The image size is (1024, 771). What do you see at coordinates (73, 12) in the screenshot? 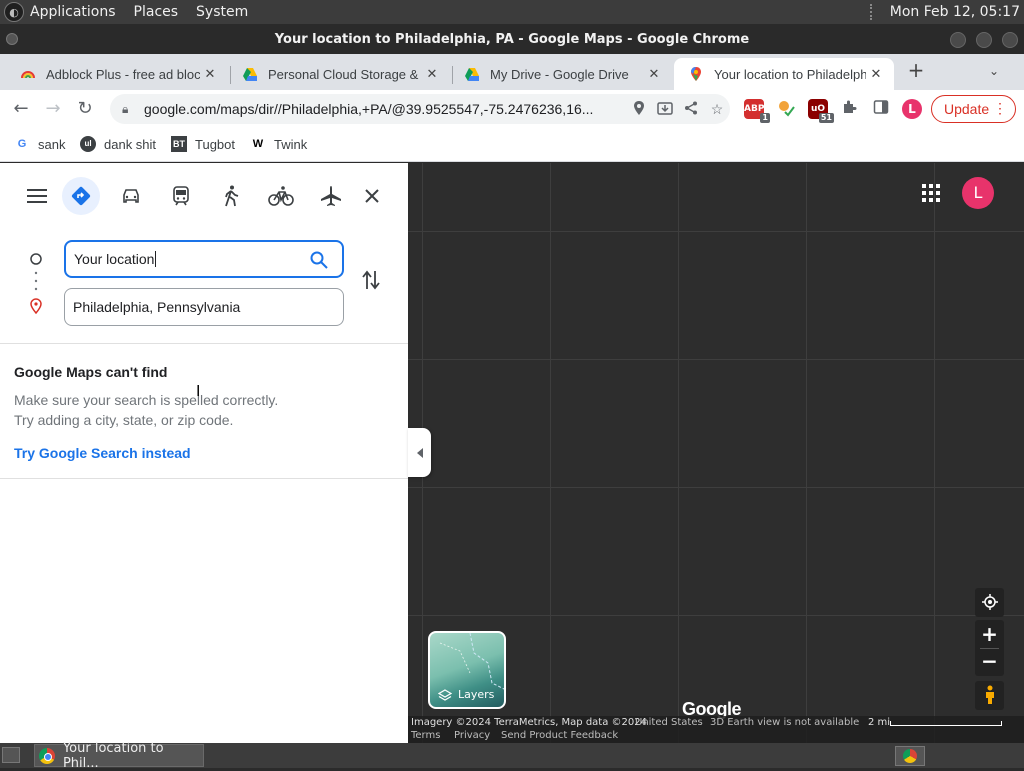
I see `menu-applications: Applications` at bounding box center [73, 12].